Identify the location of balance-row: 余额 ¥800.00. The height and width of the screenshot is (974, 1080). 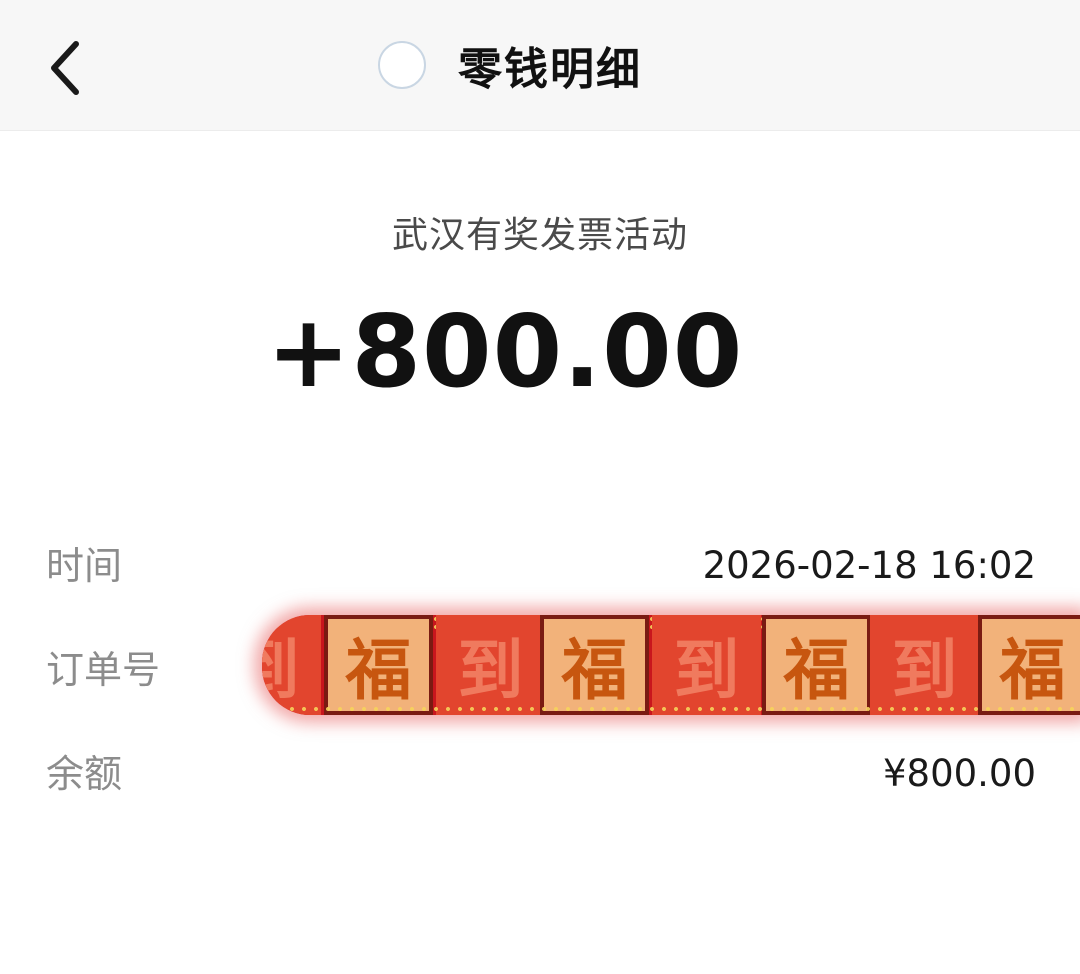
(541, 774).